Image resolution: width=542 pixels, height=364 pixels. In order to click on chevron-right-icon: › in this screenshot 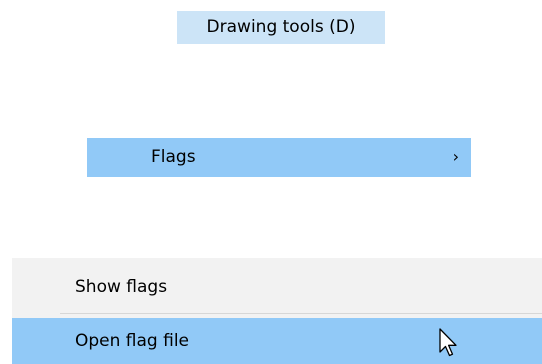, I will do `click(455, 156)`.